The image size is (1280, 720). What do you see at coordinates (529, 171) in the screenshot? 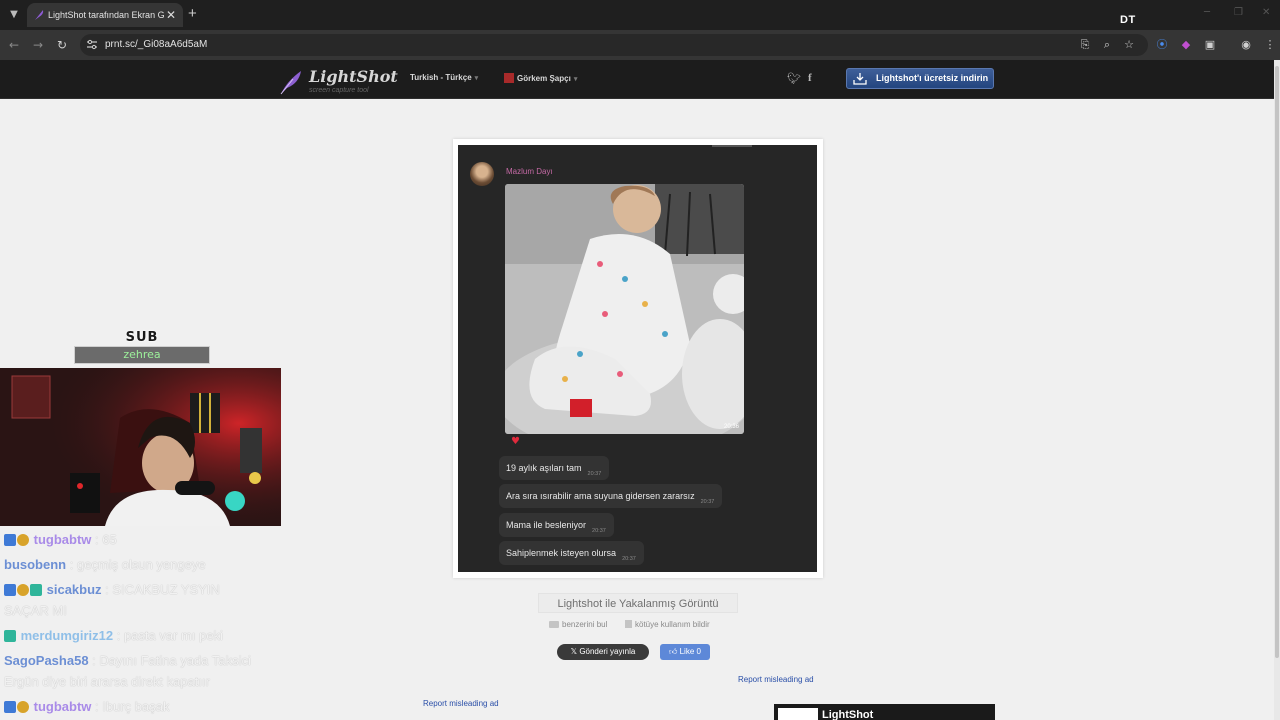
I see `sender-name: Mazlum Dayı` at bounding box center [529, 171].